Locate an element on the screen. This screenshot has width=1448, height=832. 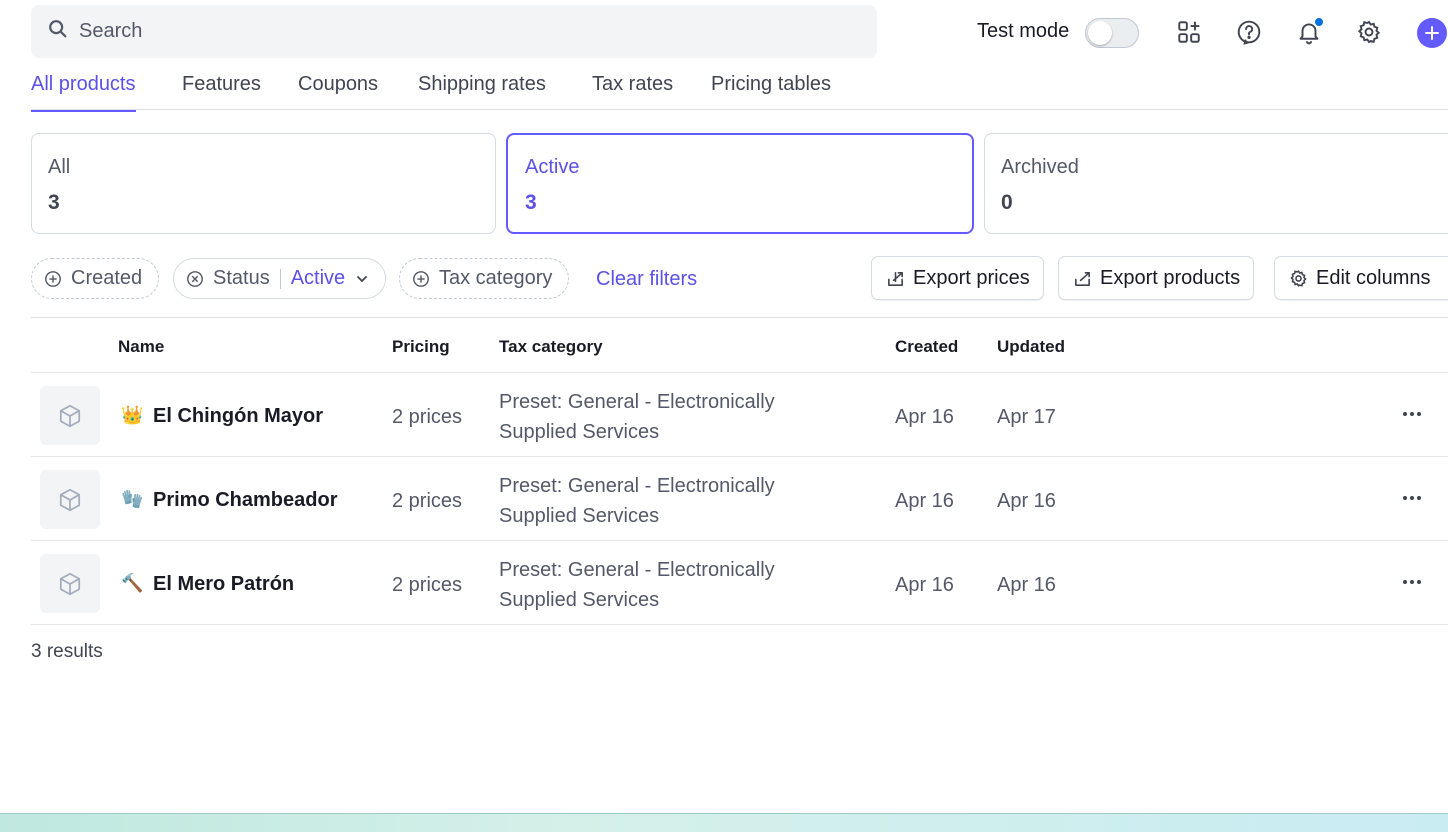
help-icon is located at coordinates (1249, 32).